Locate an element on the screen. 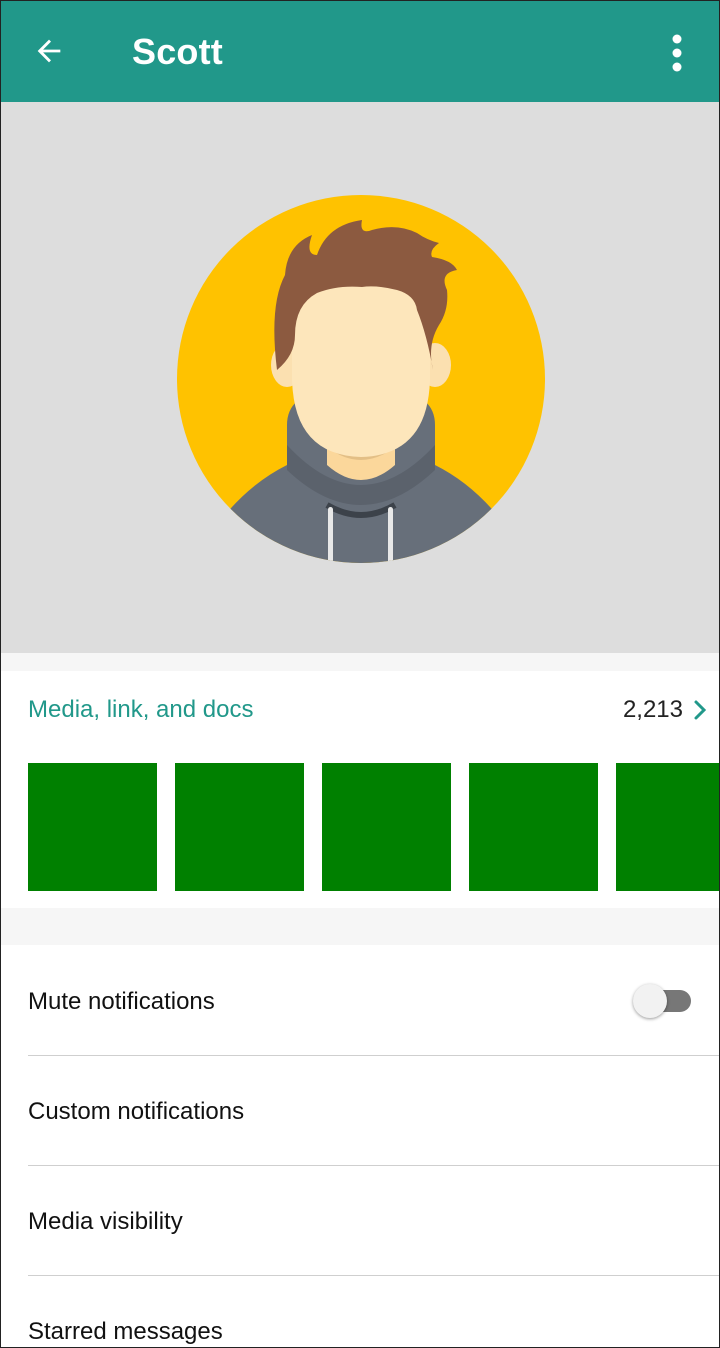 The height and width of the screenshot is (1348, 720). media-visibility-row: Media visibility is located at coordinates (360, 1221).